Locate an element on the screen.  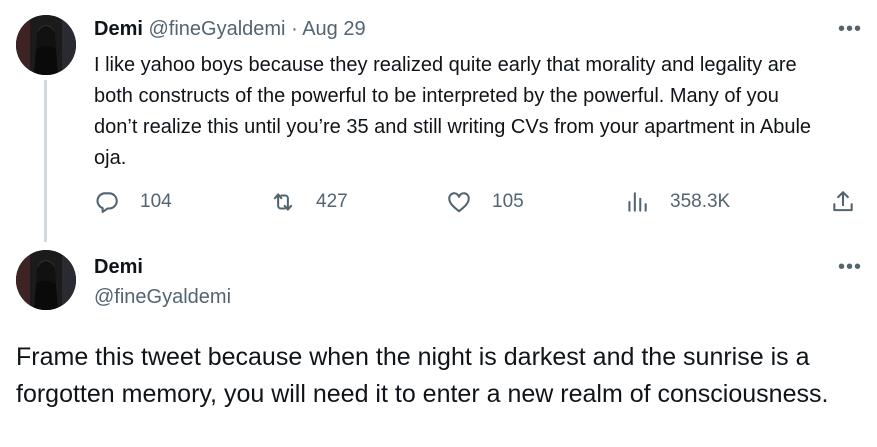
views-count: 358.3K is located at coordinates (700, 201).